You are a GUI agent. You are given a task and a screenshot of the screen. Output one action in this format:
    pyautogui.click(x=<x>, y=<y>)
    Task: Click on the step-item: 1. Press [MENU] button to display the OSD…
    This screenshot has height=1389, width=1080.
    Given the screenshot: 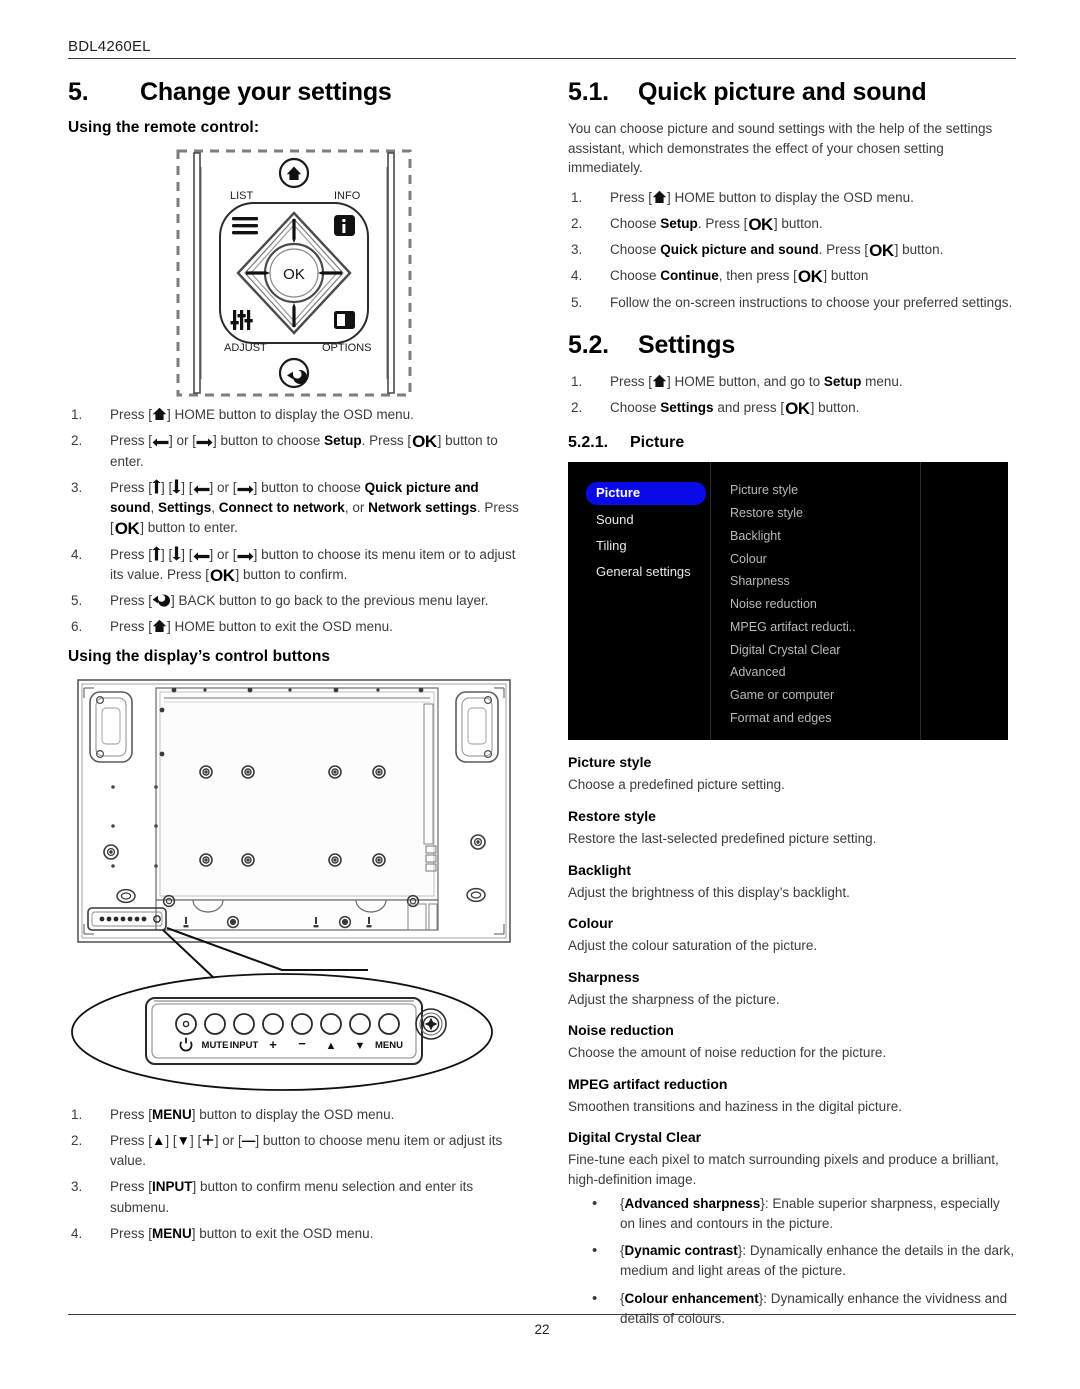 What is the action you would take?
    pyautogui.click(x=294, y=1115)
    